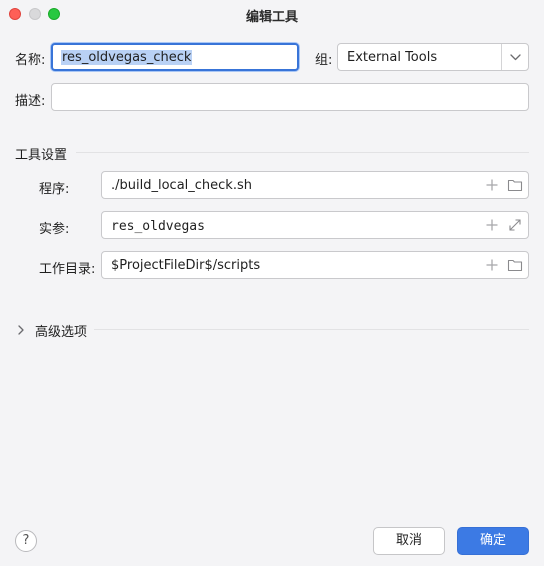  I want to click on group-combobox: External Tools, so click(433, 57).